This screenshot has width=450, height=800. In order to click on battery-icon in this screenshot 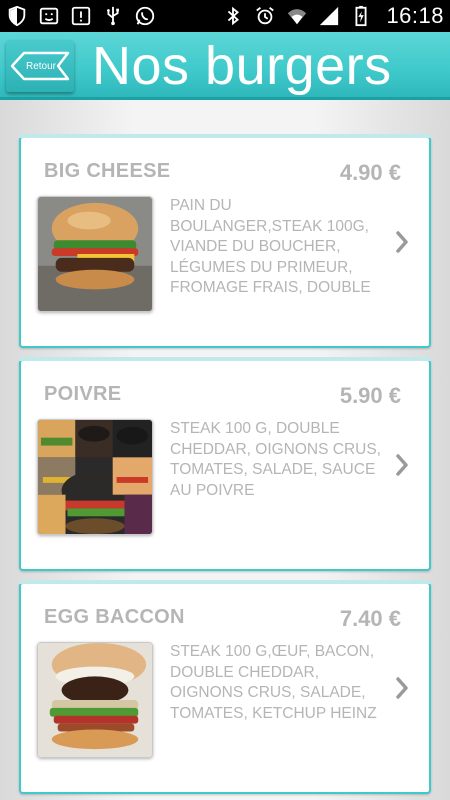, I will do `click(361, 16)`.